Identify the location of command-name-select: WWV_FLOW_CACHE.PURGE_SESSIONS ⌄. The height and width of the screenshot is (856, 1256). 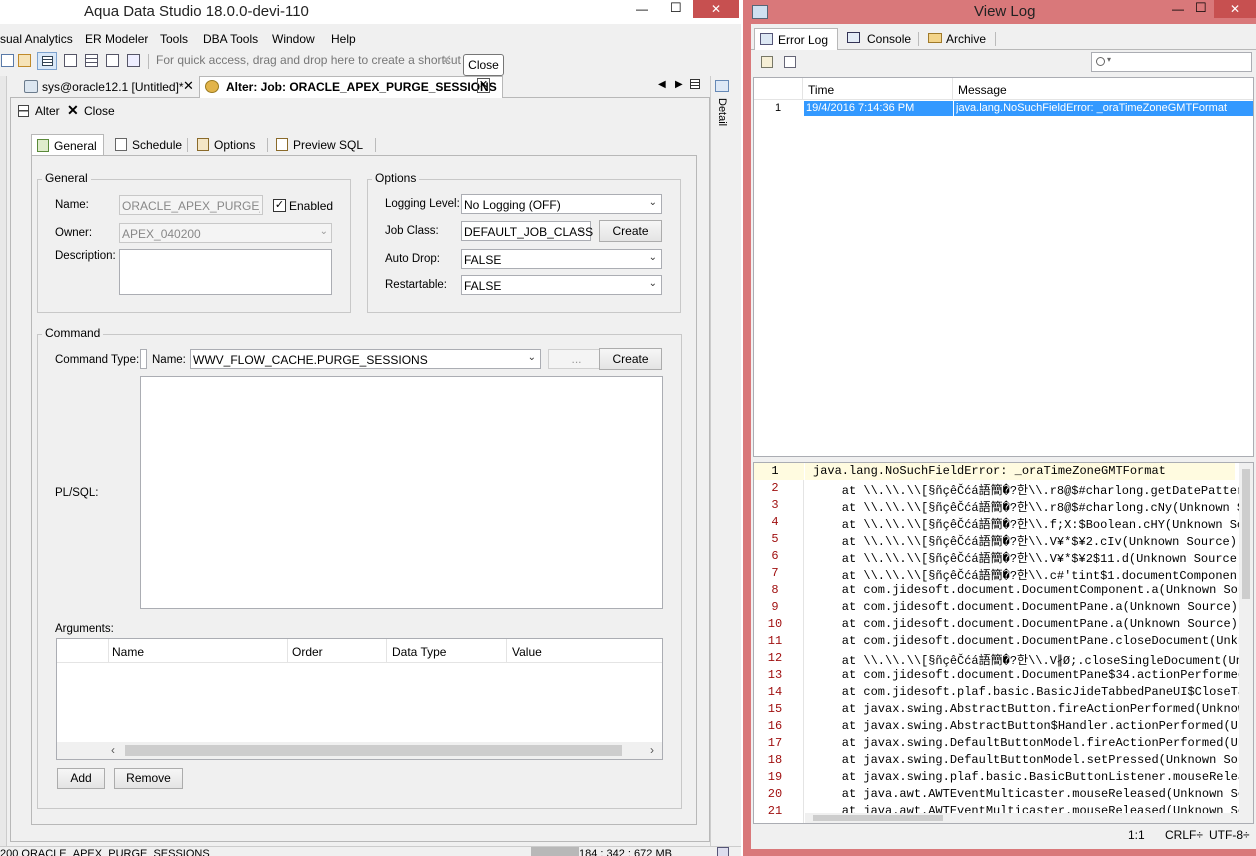
(365, 359).